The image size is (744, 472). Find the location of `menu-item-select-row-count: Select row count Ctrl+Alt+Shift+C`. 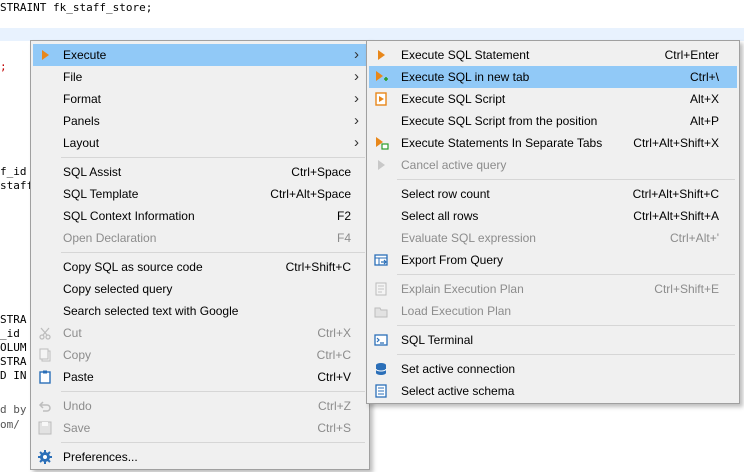

menu-item-select-row-count: Select row count Ctrl+Alt+Shift+C is located at coordinates (553, 194).